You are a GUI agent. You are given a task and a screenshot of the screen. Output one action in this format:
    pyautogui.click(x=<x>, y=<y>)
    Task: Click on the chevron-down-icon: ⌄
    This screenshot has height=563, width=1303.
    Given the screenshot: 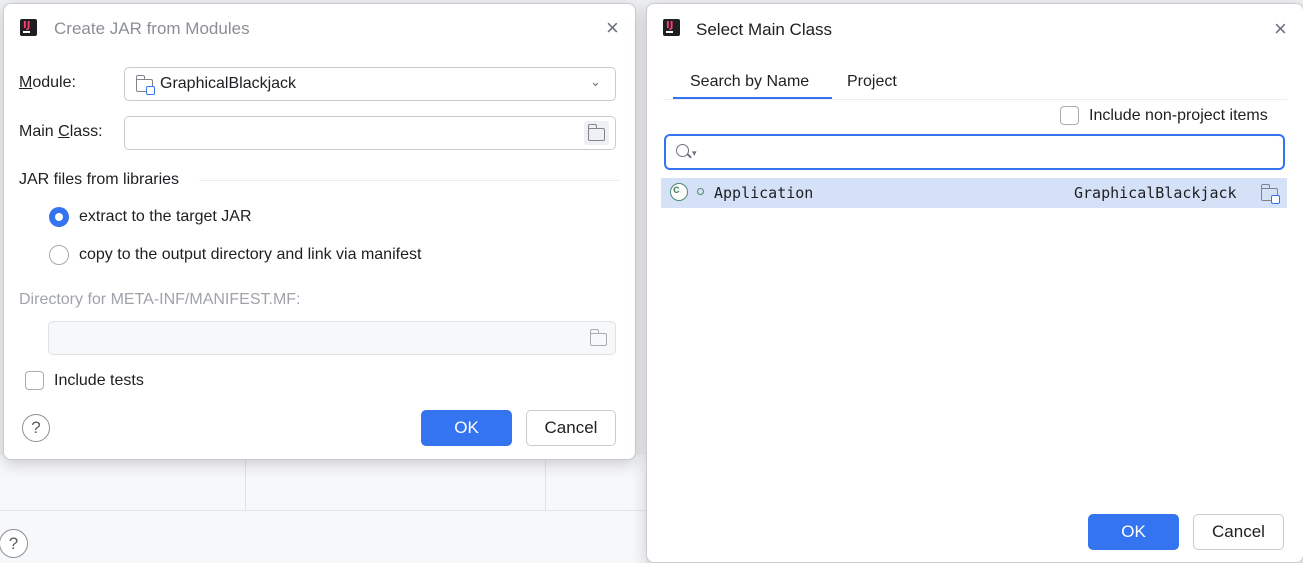 What is the action you would take?
    pyautogui.click(x=595, y=81)
    